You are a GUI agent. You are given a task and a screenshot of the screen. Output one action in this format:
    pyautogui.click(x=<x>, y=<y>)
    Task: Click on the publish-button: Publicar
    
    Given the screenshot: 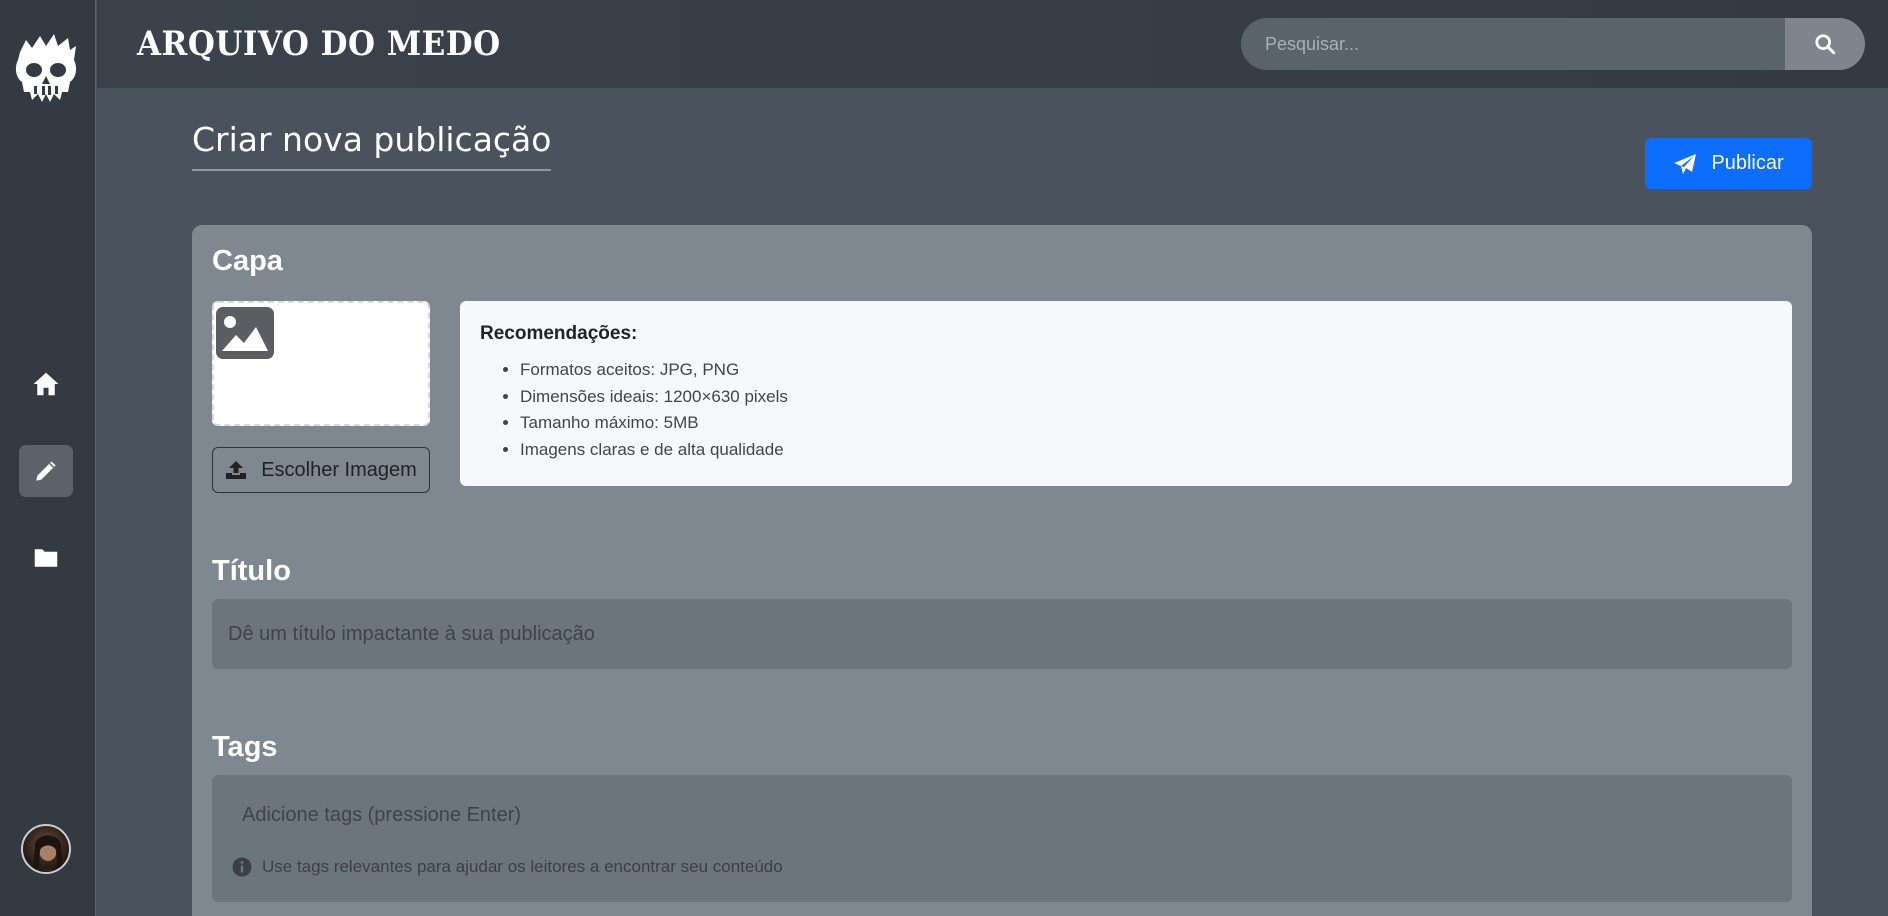 What is the action you would take?
    pyautogui.click(x=1728, y=163)
    